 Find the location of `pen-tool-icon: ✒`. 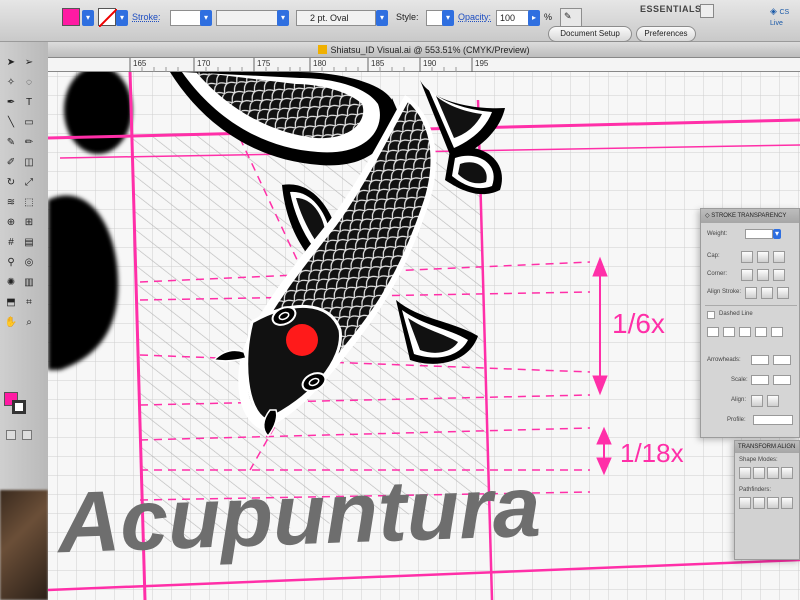

pen-tool-icon: ✒ is located at coordinates (11, 103).